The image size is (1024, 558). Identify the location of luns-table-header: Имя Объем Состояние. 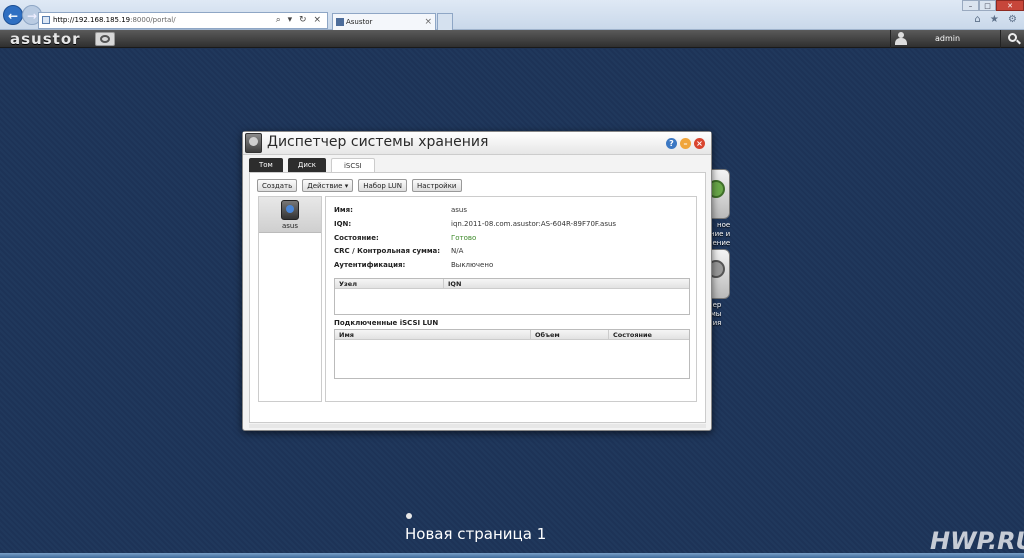
(512, 335).